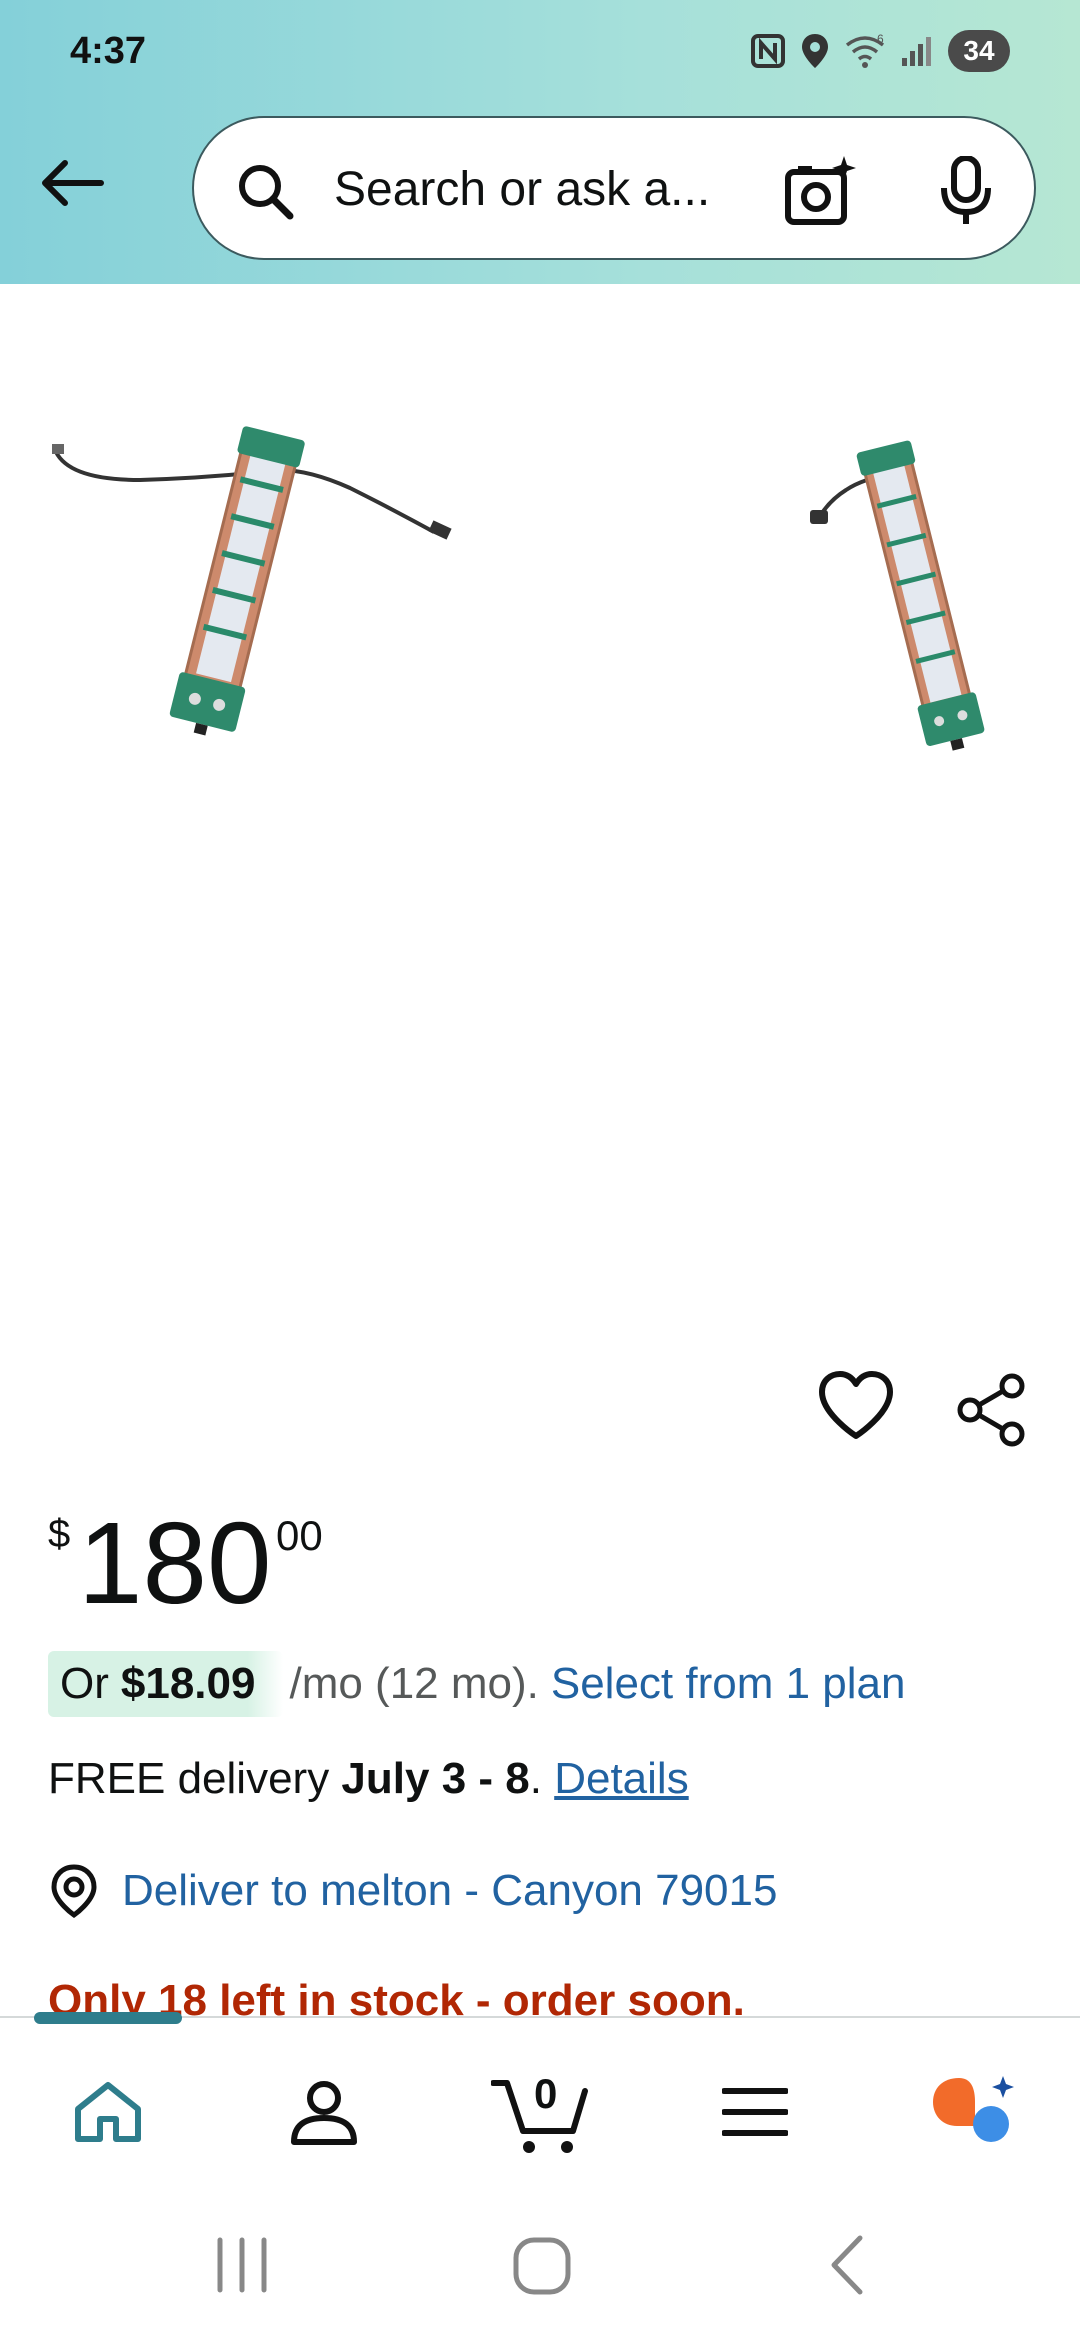  I want to click on location-pin-icon, so click(74, 1891).